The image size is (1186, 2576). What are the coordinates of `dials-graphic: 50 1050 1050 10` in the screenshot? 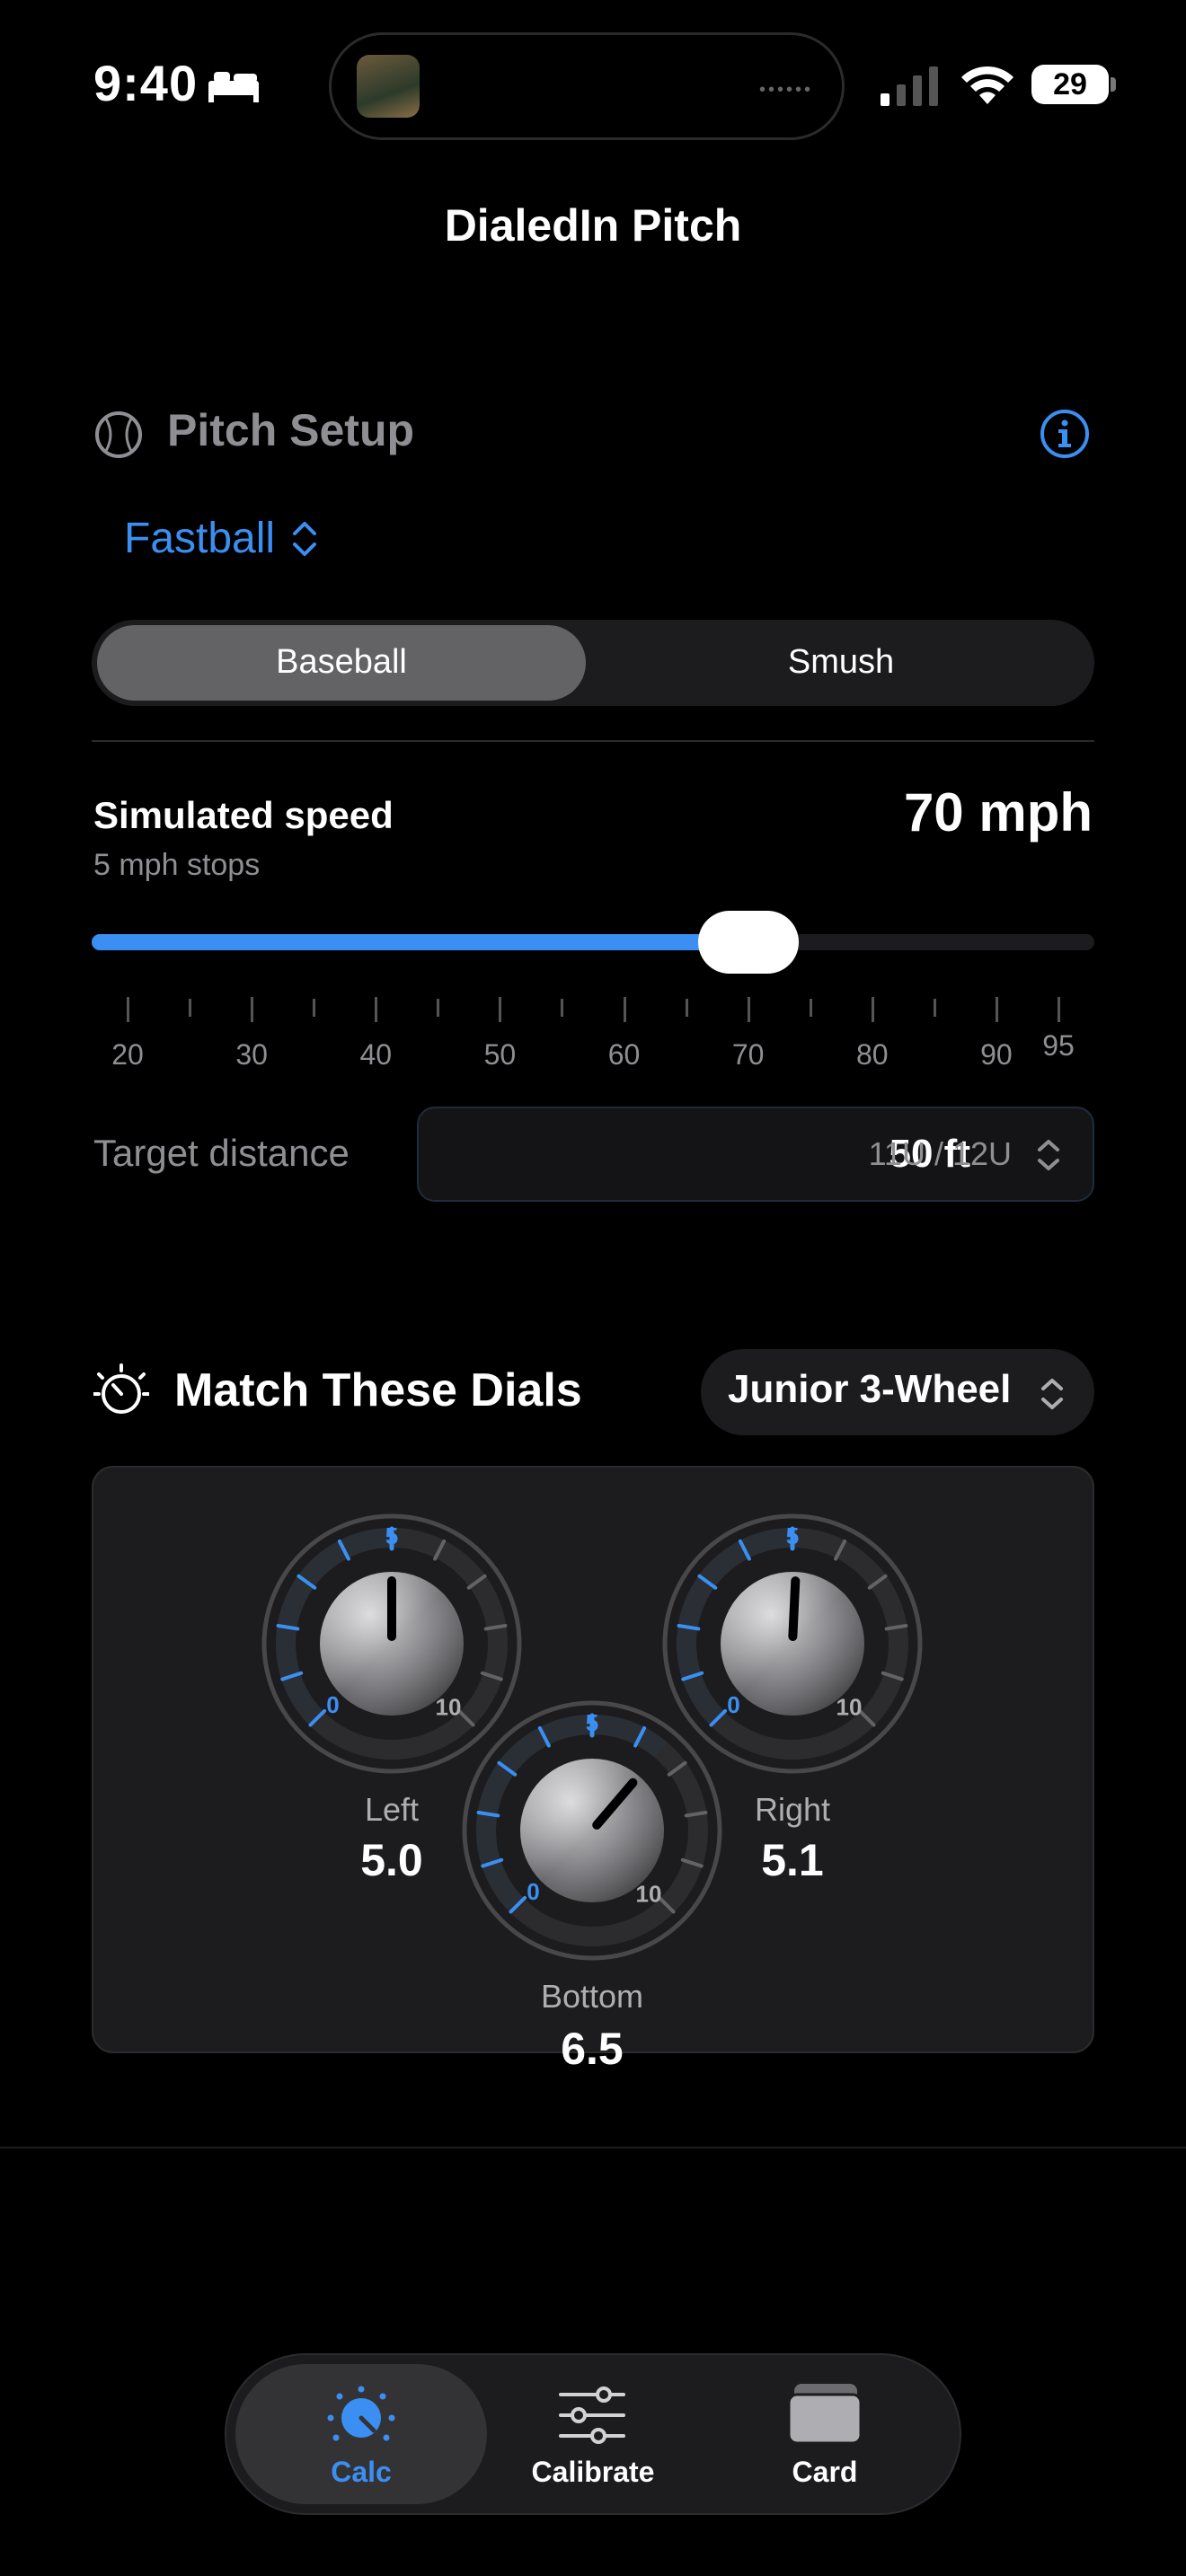 It's located at (592, 1737).